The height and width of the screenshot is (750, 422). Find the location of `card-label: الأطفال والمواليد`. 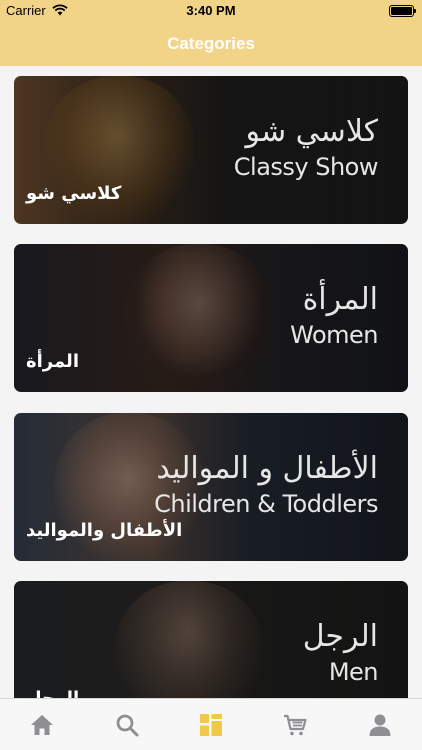

card-label: الأطفال والمواليد is located at coordinates (104, 530).